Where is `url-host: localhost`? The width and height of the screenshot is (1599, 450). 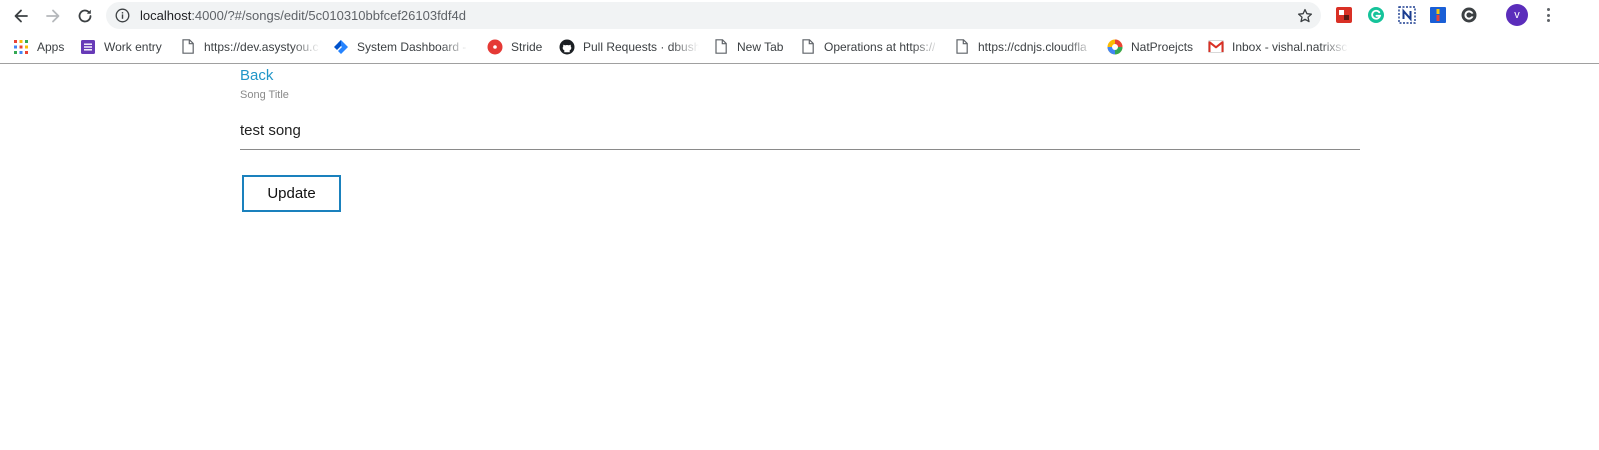 url-host: localhost is located at coordinates (166, 15).